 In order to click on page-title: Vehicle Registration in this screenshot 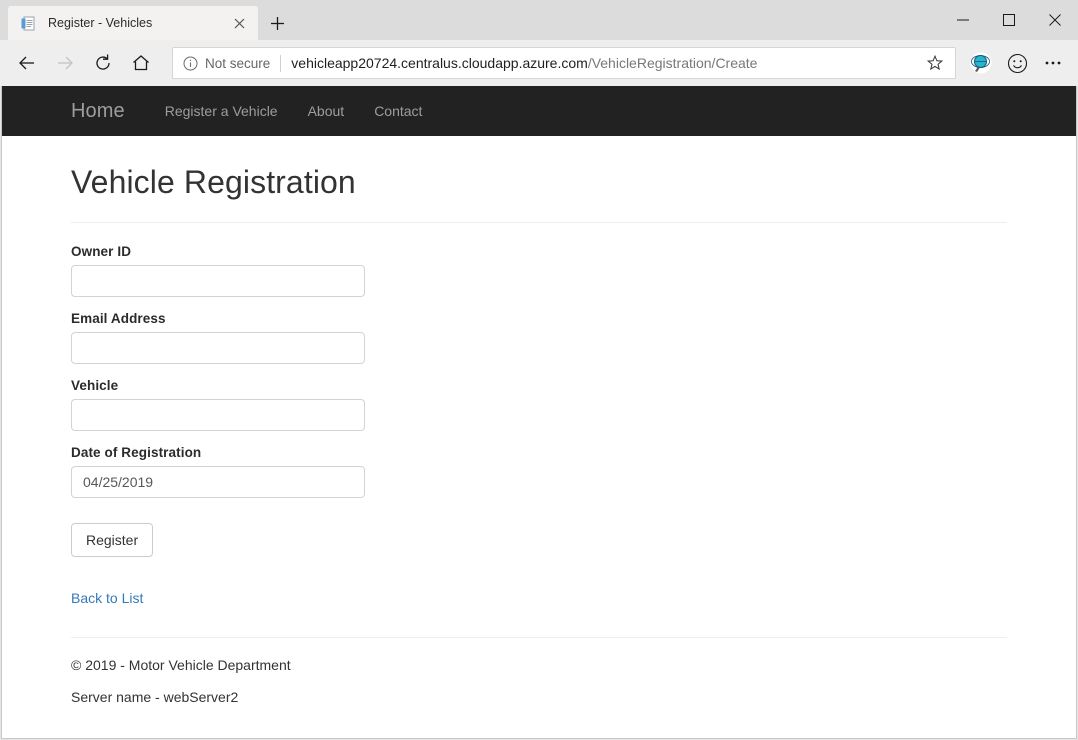, I will do `click(213, 182)`.